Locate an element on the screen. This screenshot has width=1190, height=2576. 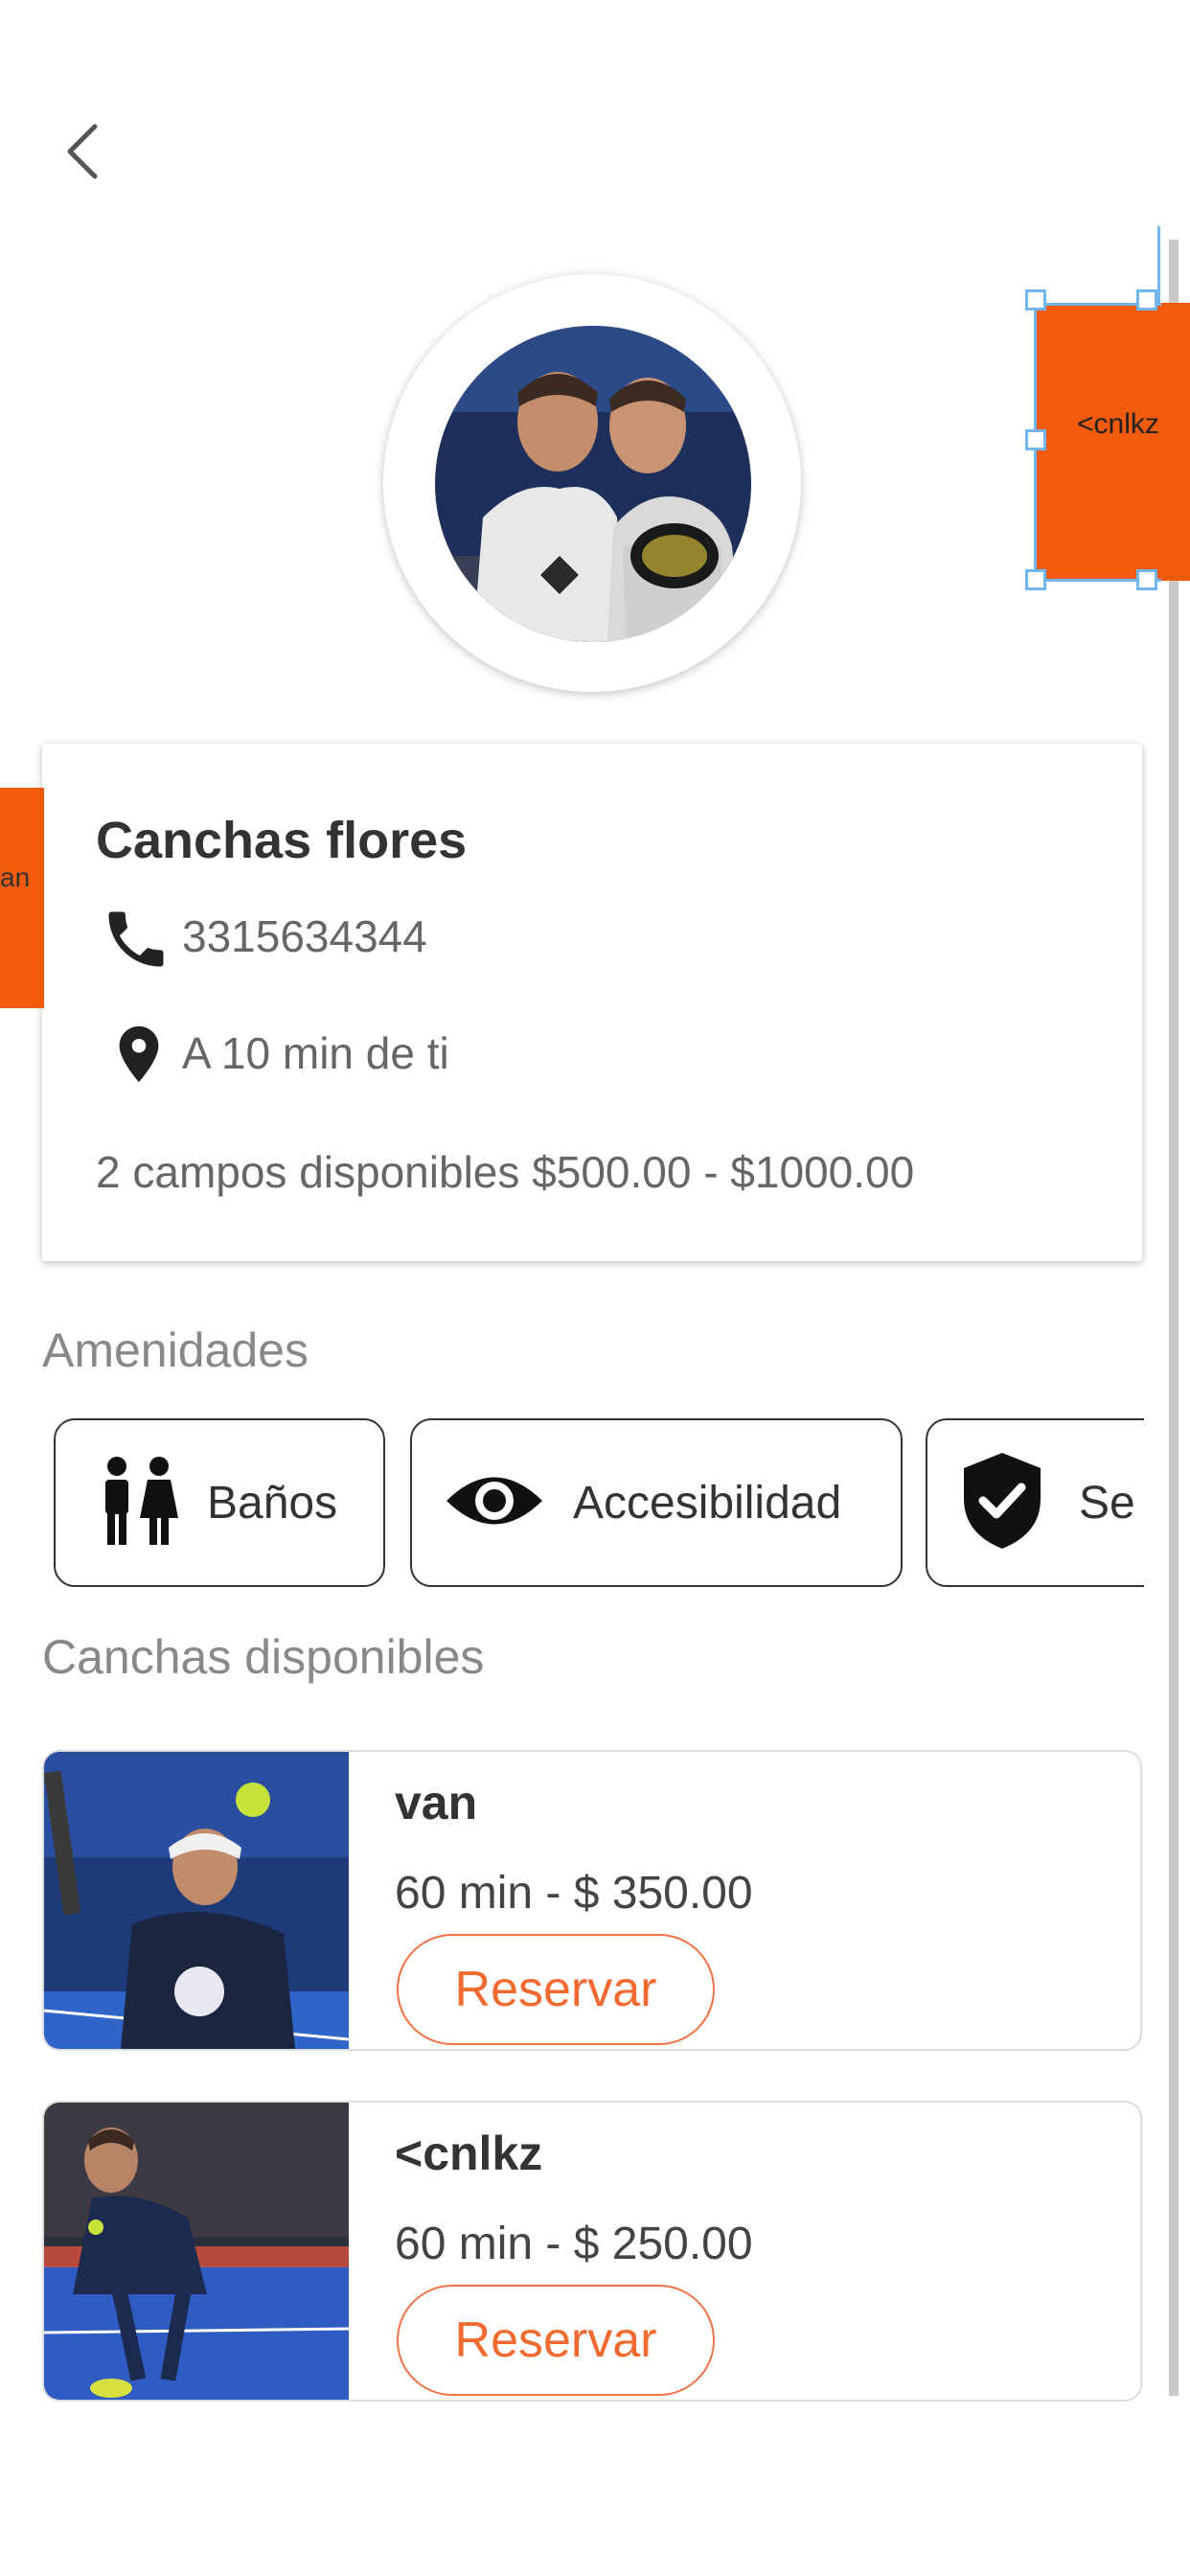
shield-check-icon is located at coordinates (1002, 1503).